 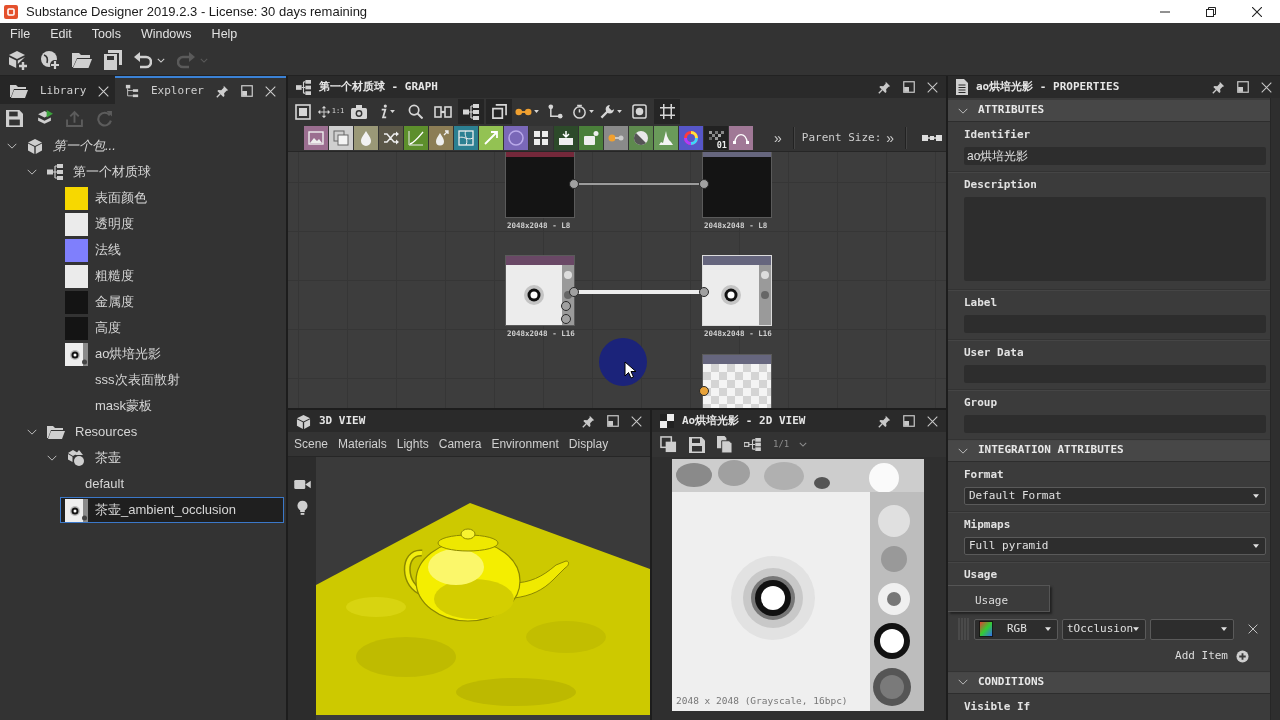 I want to click on menu-item: Lights, so click(x=412, y=444).